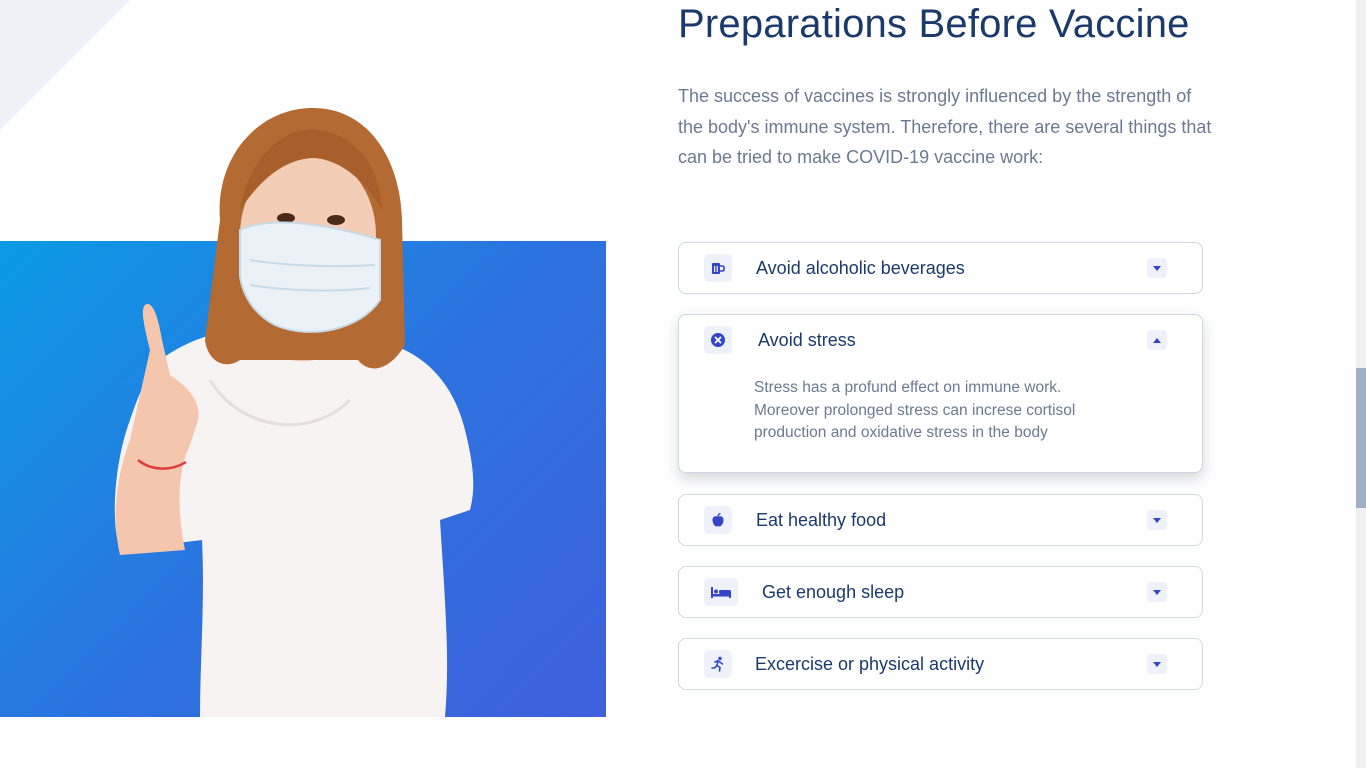 This screenshot has width=1366, height=768. Describe the element at coordinates (718, 268) in the screenshot. I see `beer-mug-icon` at that location.